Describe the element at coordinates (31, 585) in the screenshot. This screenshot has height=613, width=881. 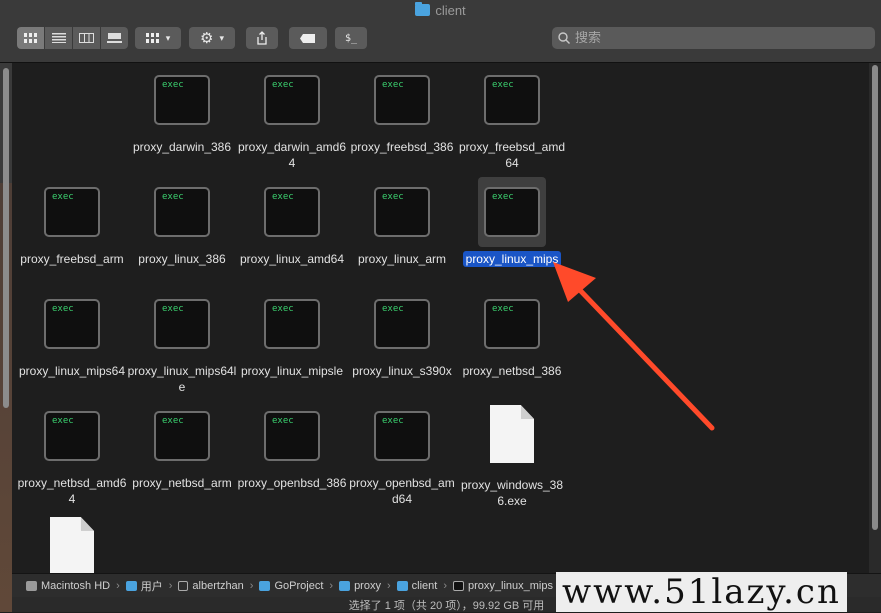
I see `disk-icon` at that location.